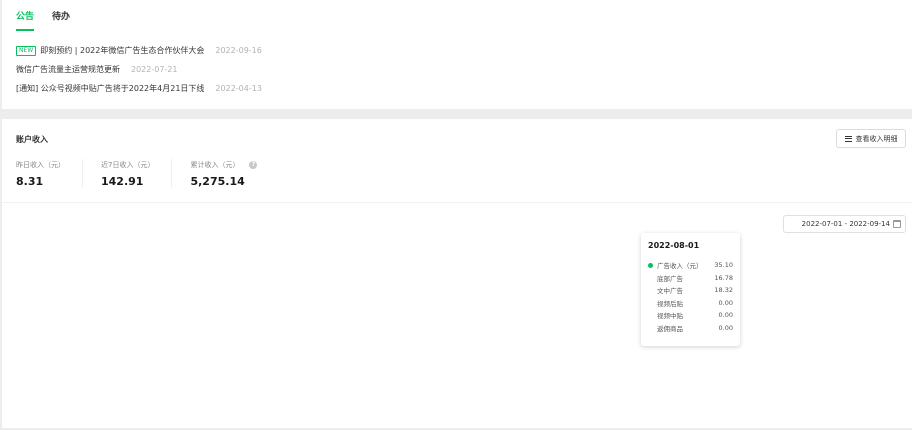  I want to click on date-range-picker: 2022-07-01 - 2022-09-14, so click(844, 224).